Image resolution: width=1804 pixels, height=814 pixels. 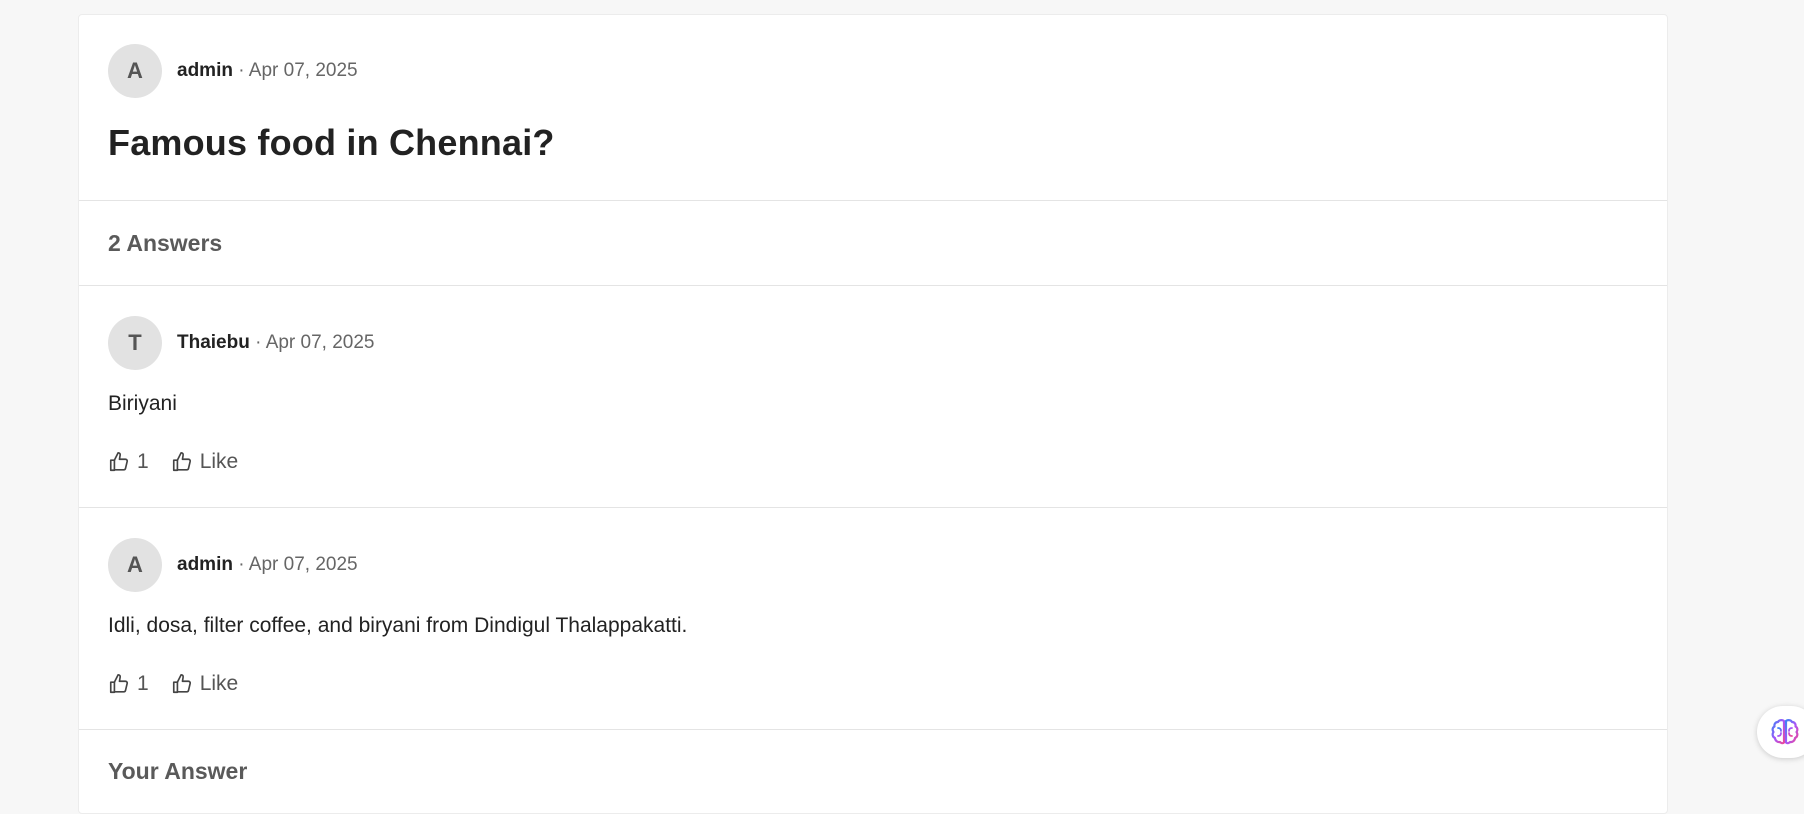 What do you see at coordinates (873, 243) in the screenshot?
I see `answers-header: 2 Answers` at bounding box center [873, 243].